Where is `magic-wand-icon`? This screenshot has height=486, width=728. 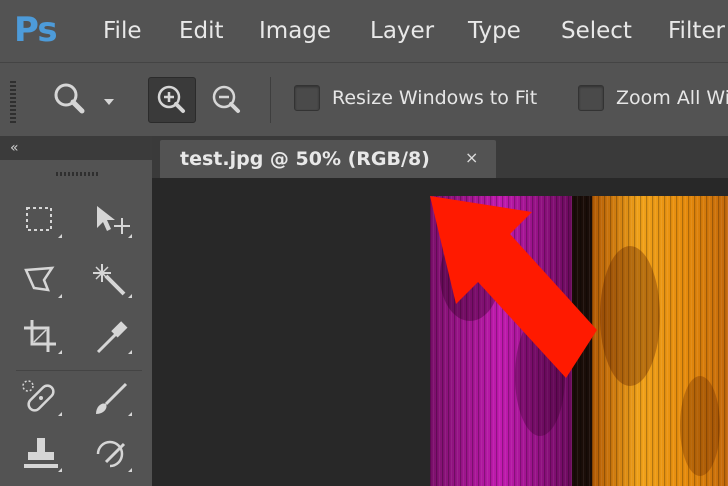 magic-wand-icon is located at coordinates (112, 281).